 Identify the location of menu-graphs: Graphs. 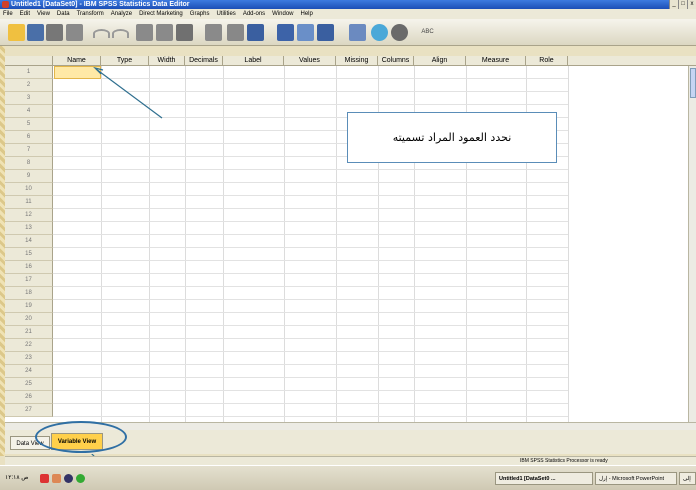
(200, 14).